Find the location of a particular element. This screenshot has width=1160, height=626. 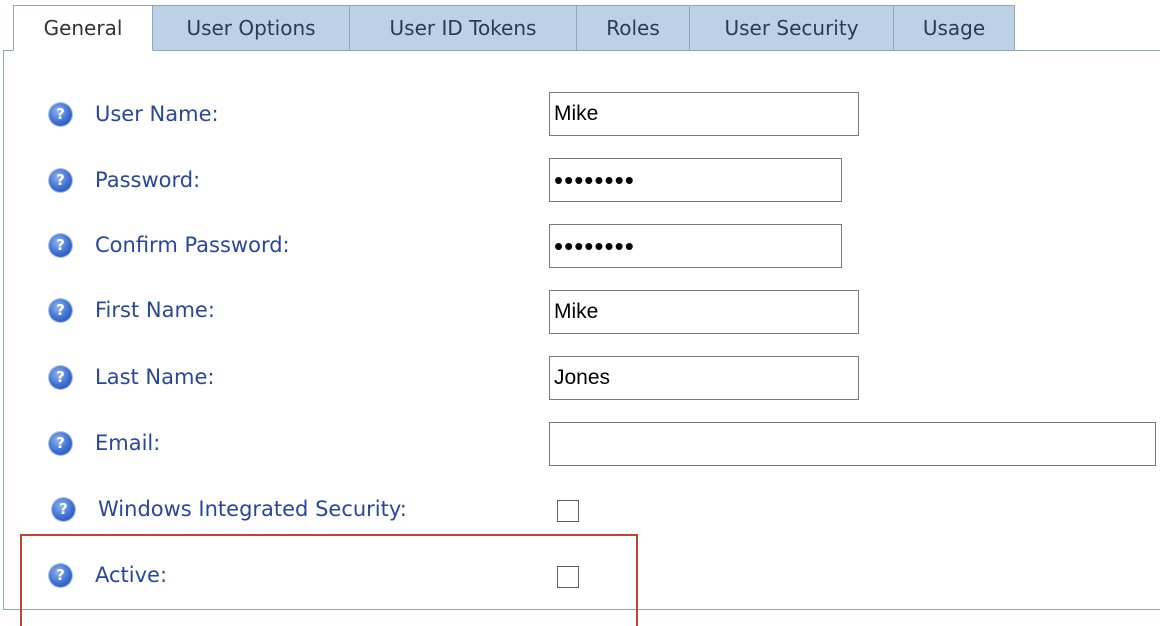

last-name-label: Last Name: is located at coordinates (155, 377).